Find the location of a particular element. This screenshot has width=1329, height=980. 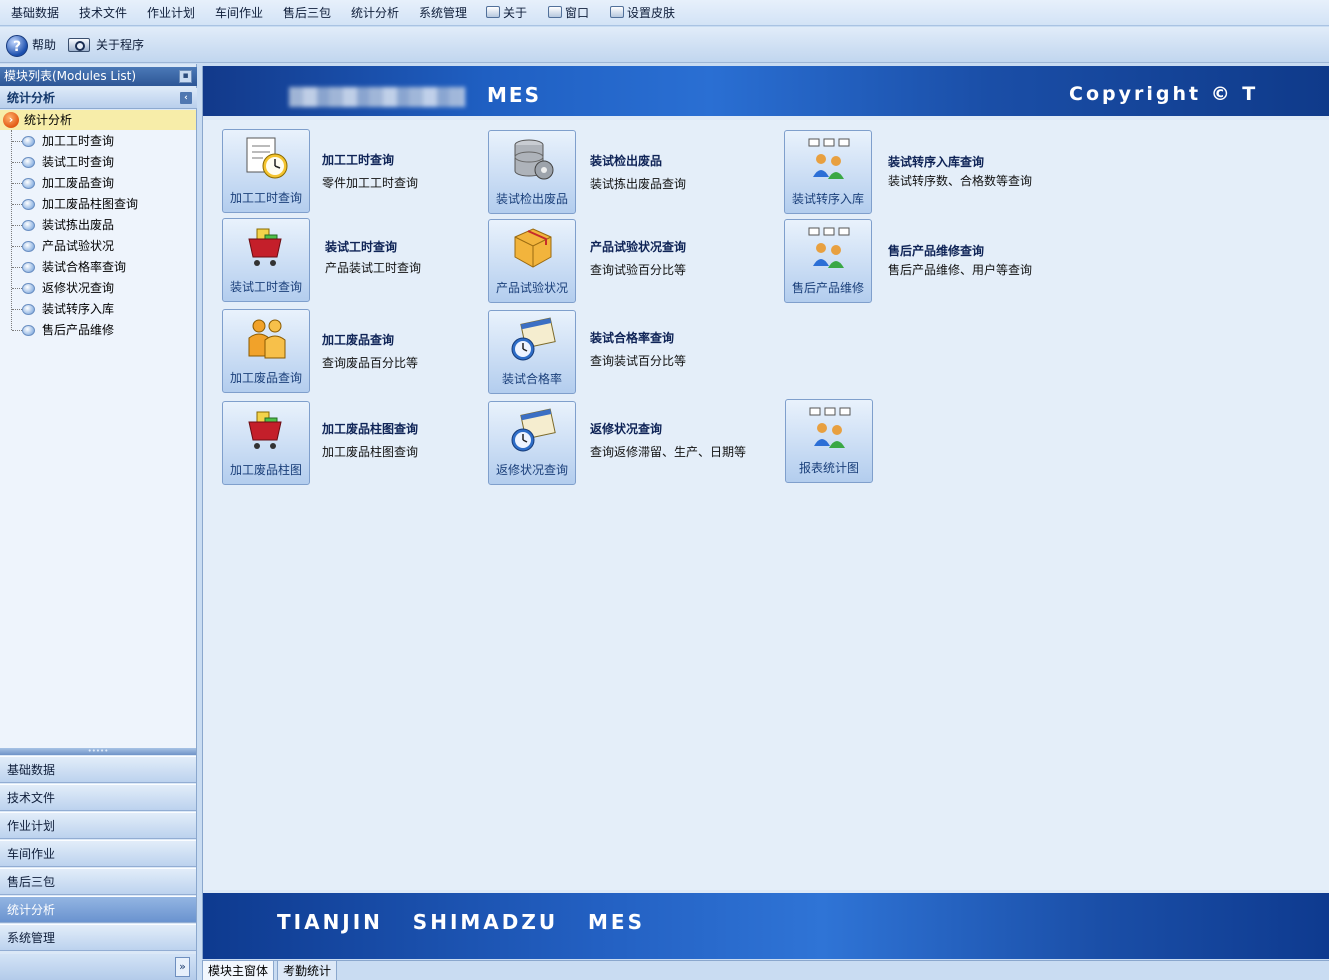

about-program-button: 关于程序 is located at coordinates (106, 45).